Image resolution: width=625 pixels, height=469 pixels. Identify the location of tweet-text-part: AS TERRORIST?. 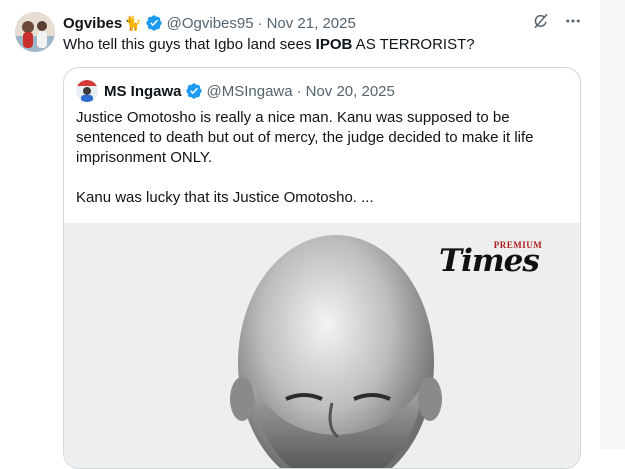
(413, 44).